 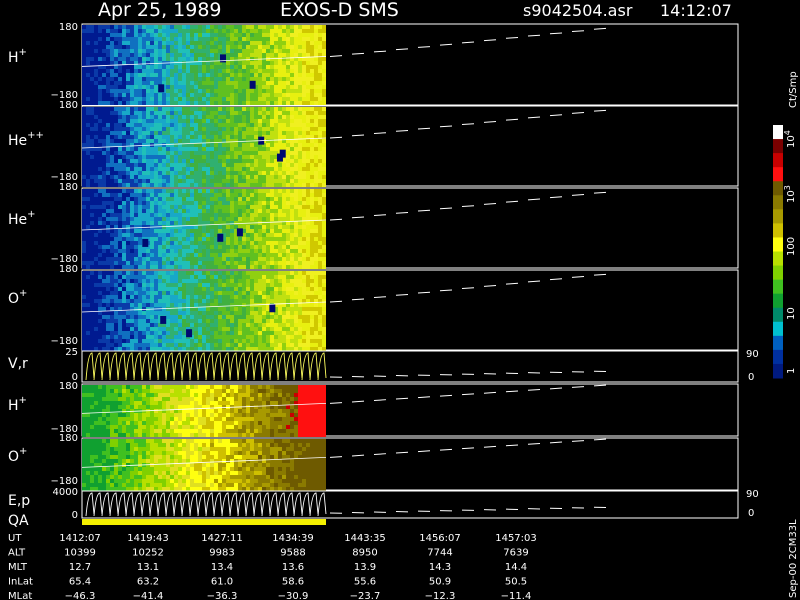 What do you see at coordinates (17, 553) in the screenshot?
I see `info-row-name: ALT` at bounding box center [17, 553].